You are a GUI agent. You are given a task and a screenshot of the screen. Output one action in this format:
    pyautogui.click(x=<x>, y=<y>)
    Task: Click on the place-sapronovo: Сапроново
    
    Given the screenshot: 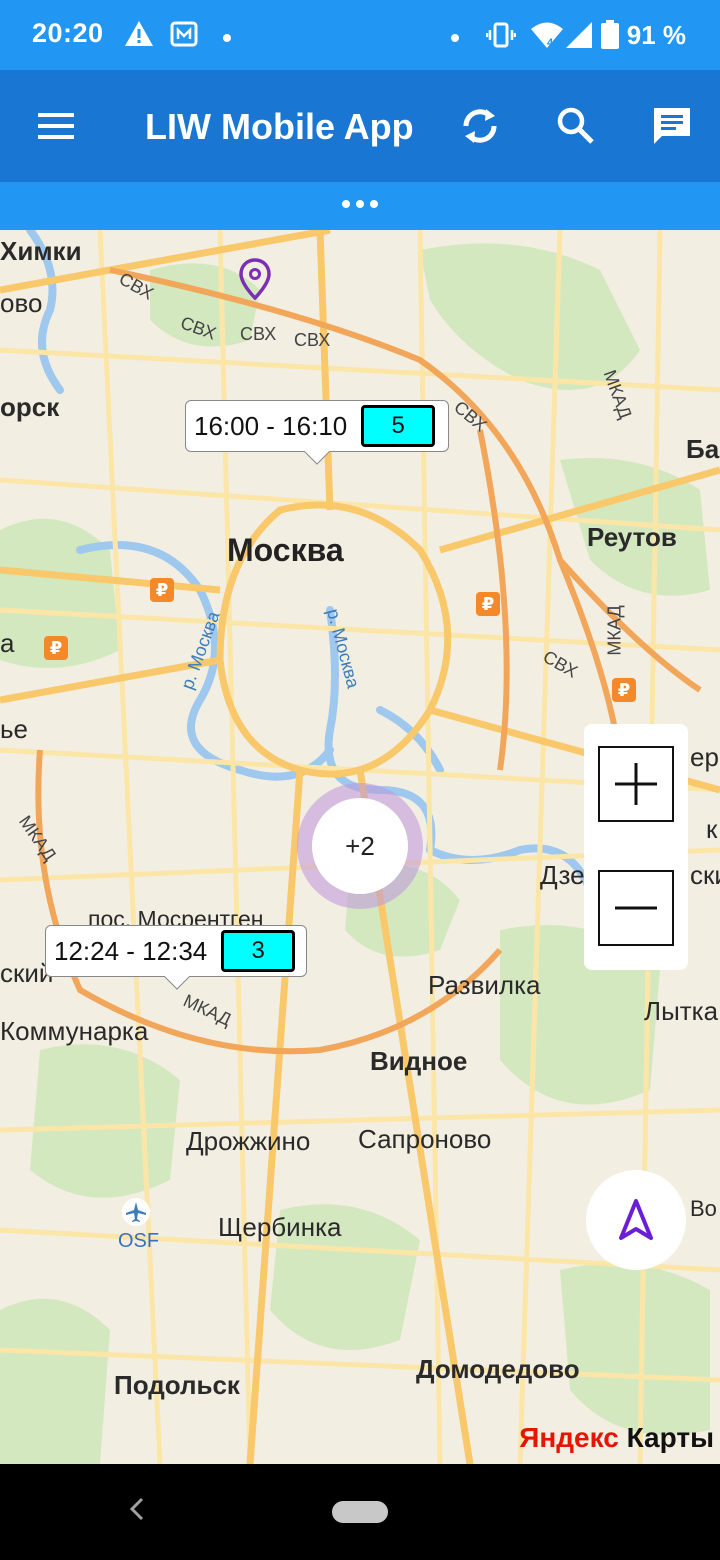 What is the action you would take?
    pyautogui.click(x=425, y=1139)
    